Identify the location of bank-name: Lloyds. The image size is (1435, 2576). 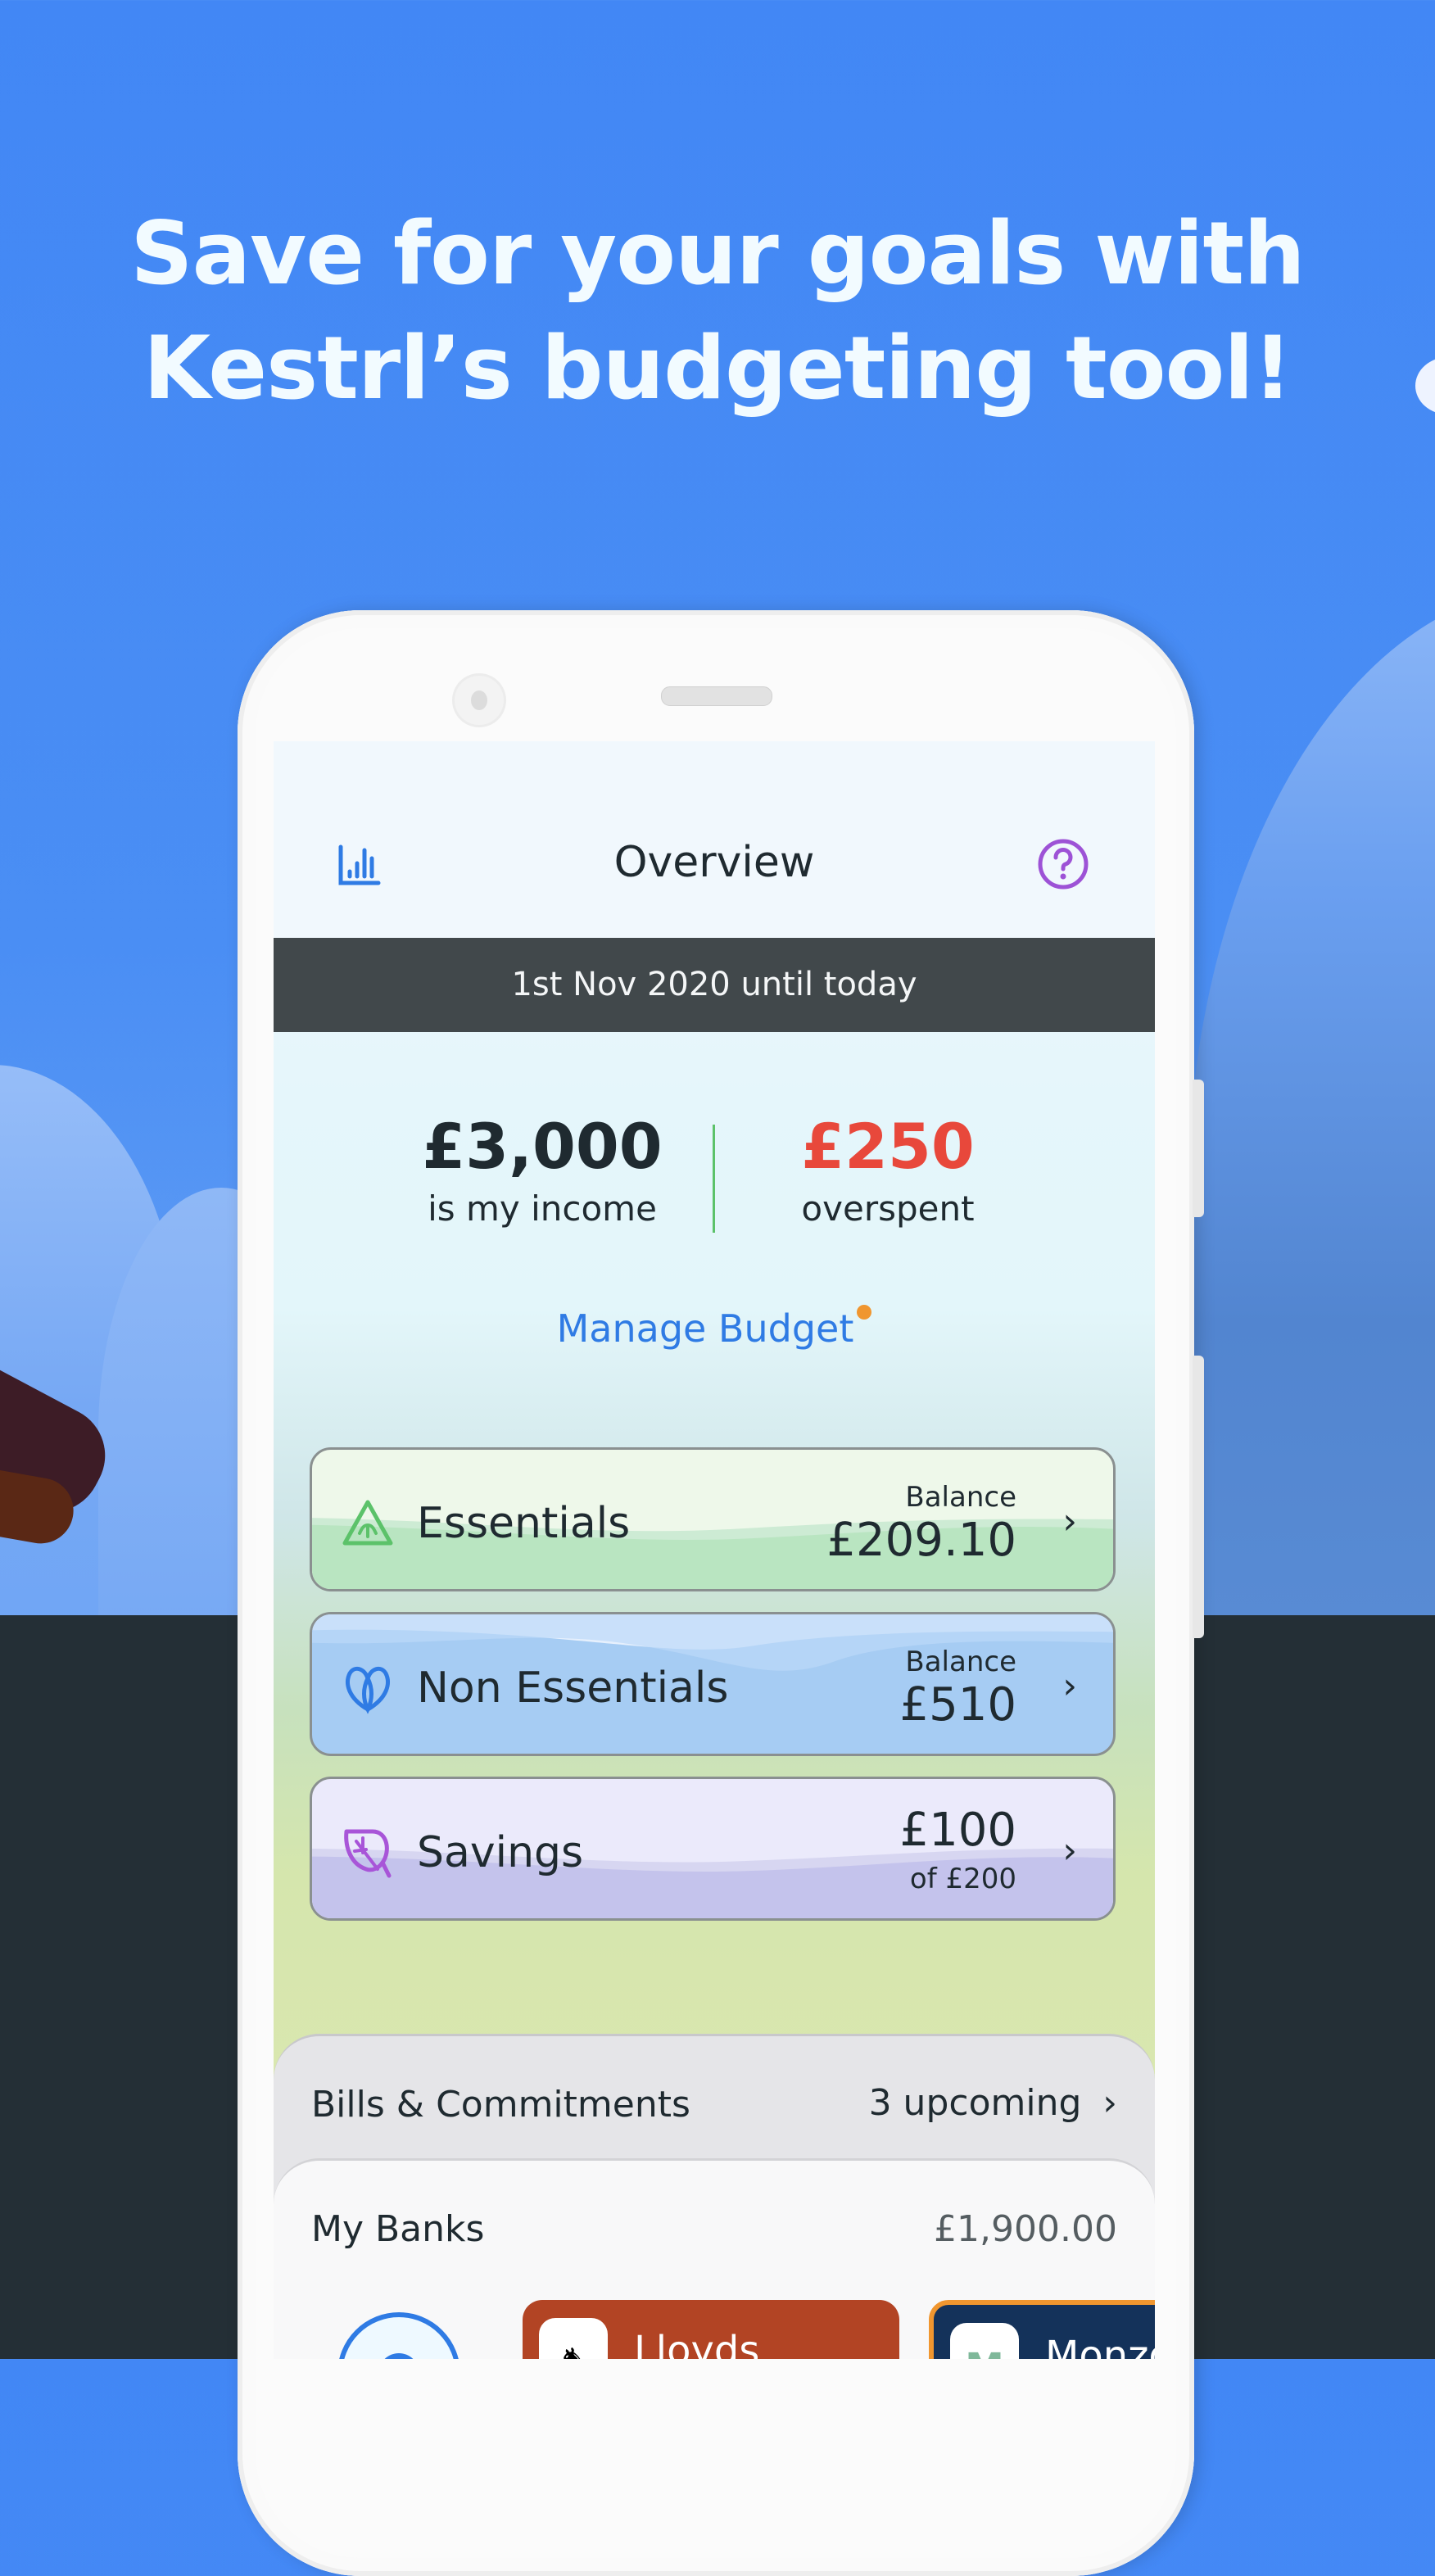
(697, 2343).